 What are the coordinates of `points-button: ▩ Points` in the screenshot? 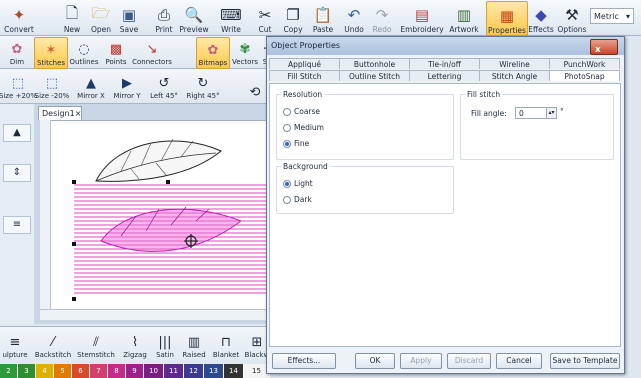 It's located at (116, 52).